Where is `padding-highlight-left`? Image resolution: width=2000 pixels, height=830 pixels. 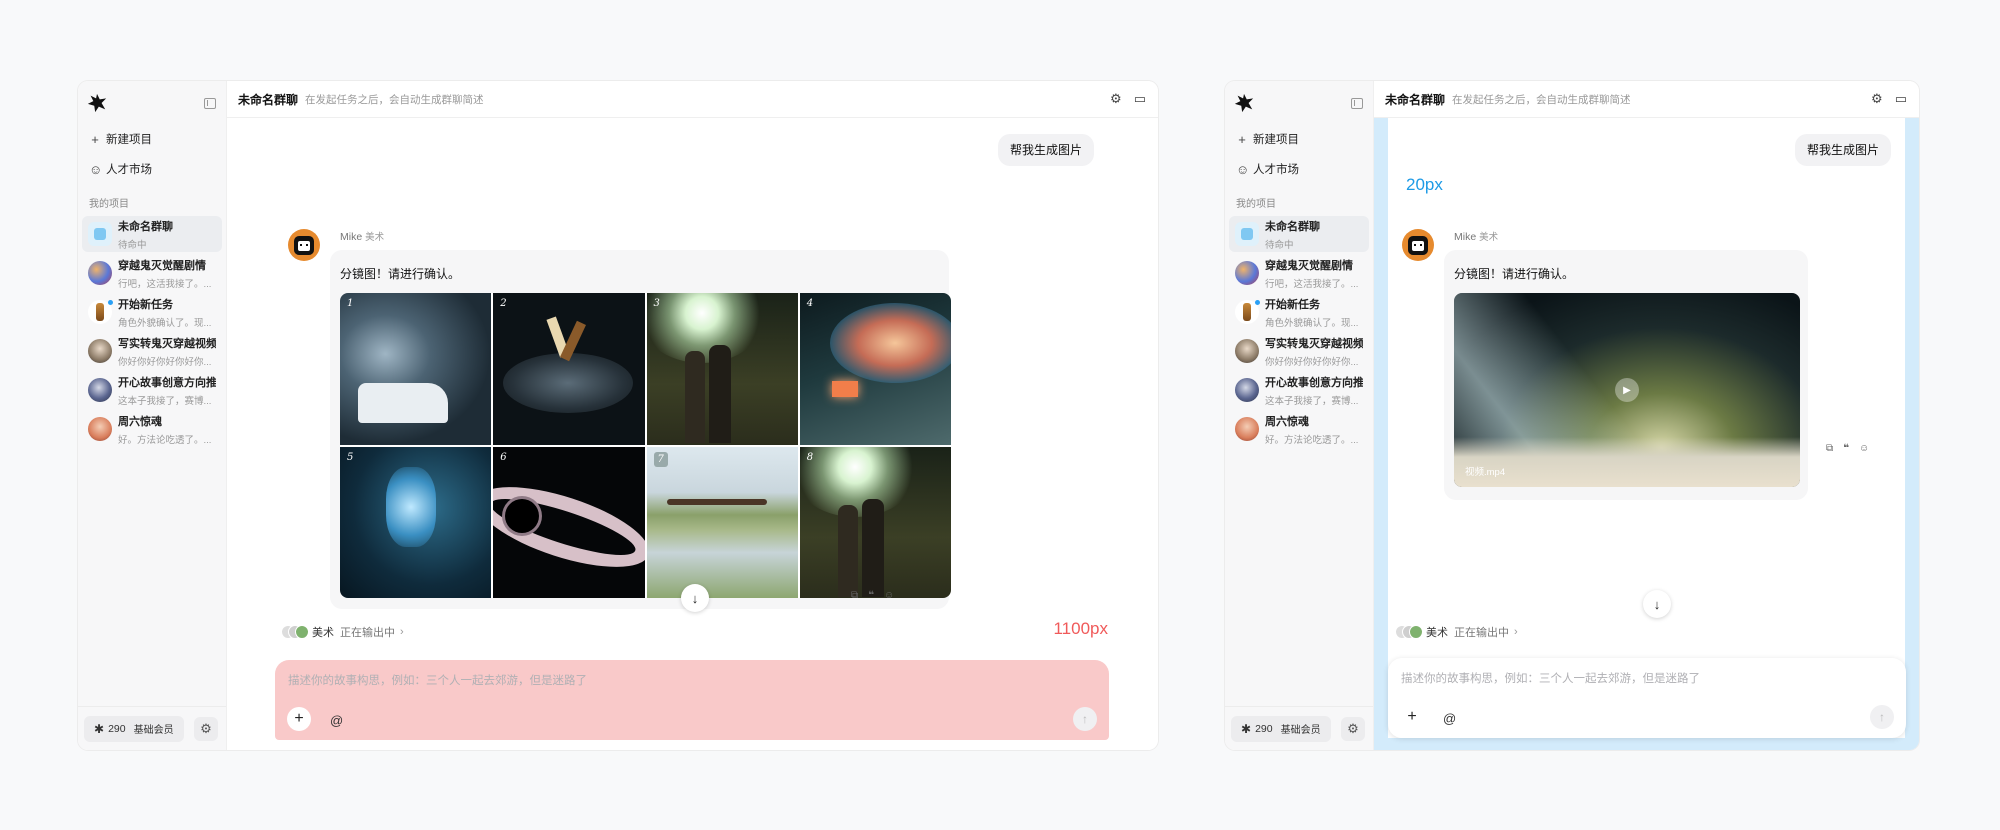
padding-highlight-left is located at coordinates (1381, 434).